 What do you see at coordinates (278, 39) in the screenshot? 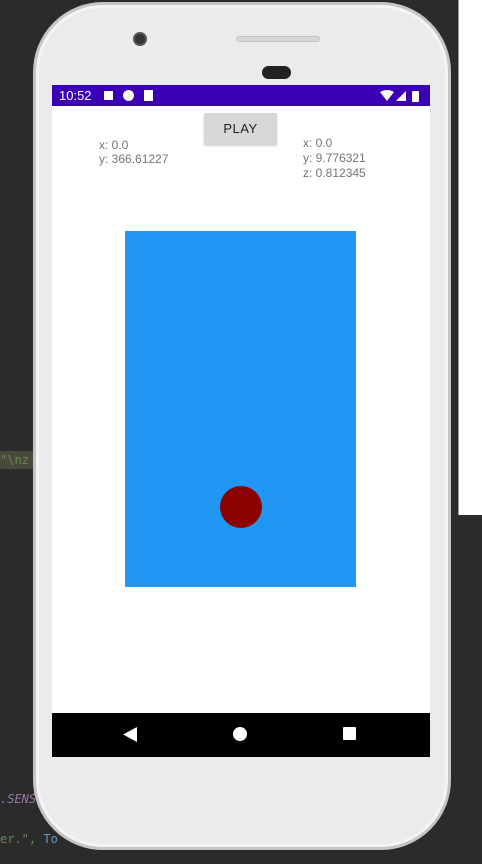
I see `speaker-grille` at bounding box center [278, 39].